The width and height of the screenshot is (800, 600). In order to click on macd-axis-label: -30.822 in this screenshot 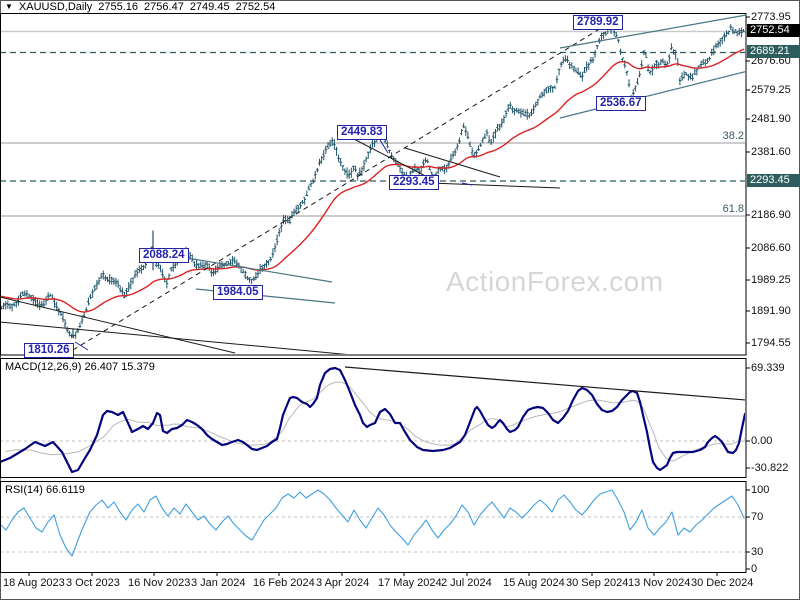, I will do `click(770, 468)`.